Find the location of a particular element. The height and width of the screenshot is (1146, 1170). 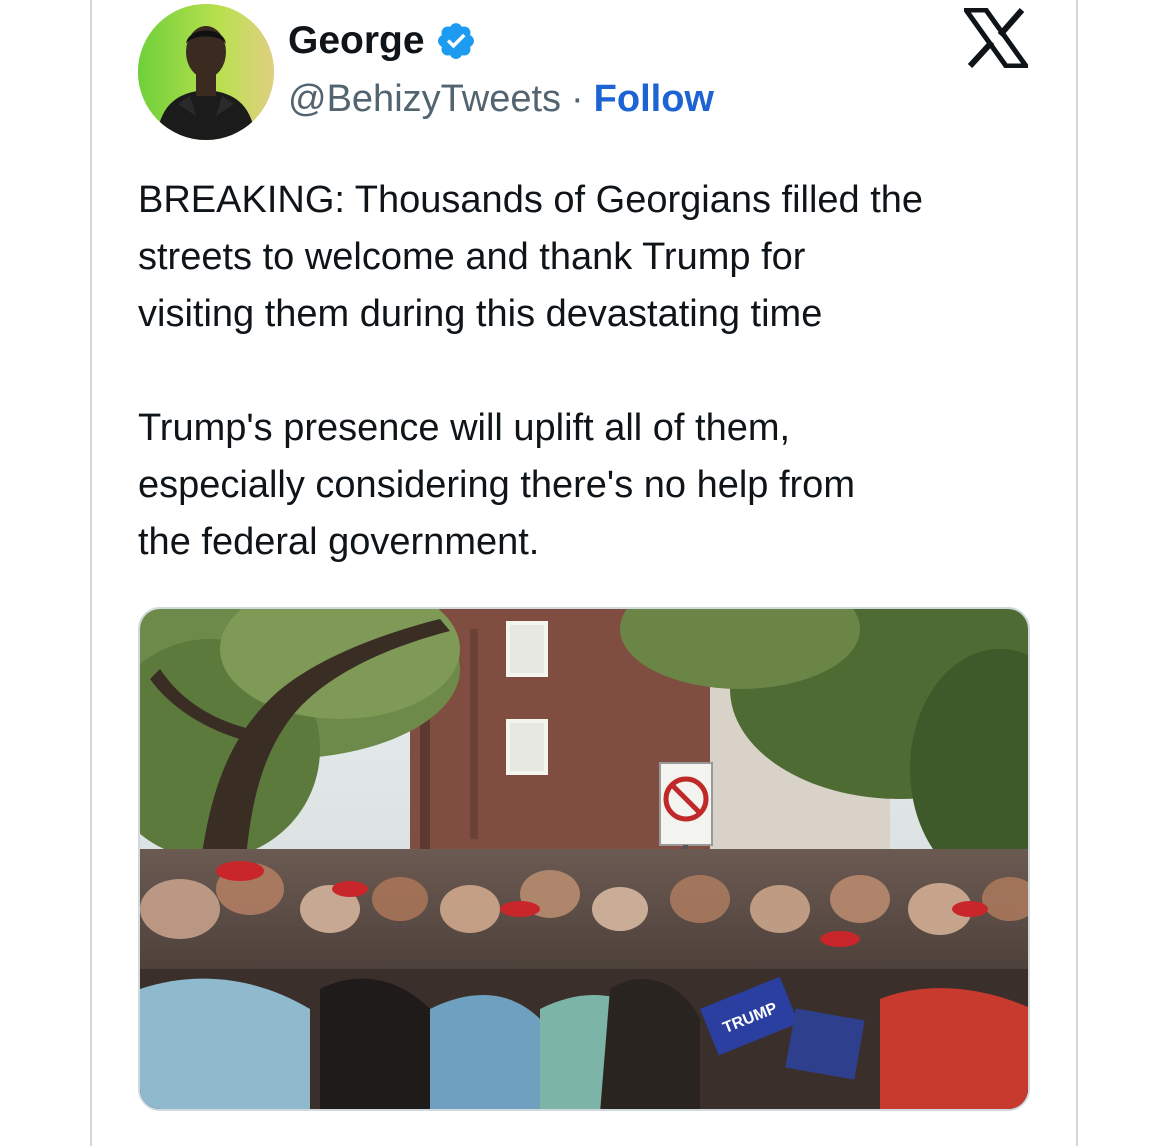

author-handle-row: @BehizyTweets · Follow is located at coordinates (501, 99).